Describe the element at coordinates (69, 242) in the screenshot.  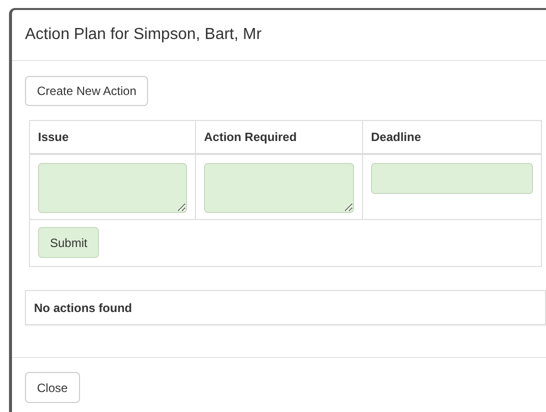
I see `submit-button: Submit` at that location.